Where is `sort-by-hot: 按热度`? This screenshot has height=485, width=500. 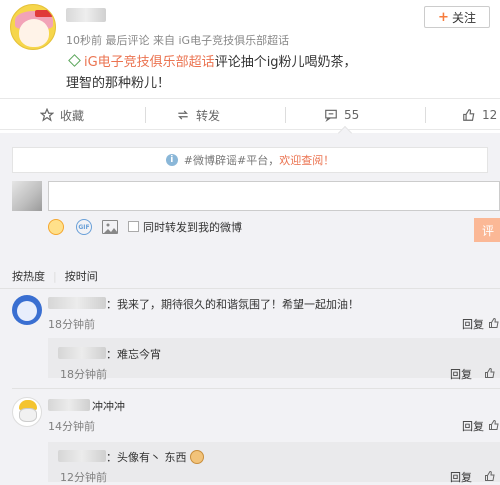 sort-by-hot: 按热度 is located at coordinates (28, 276).